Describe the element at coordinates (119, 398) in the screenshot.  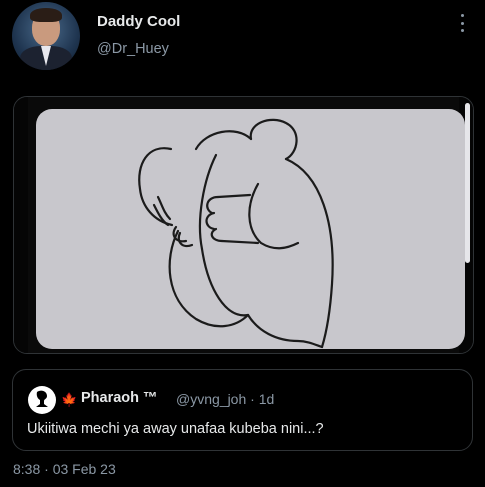
I see `quoted-author-display-name: Pharaoh ™` at that location.